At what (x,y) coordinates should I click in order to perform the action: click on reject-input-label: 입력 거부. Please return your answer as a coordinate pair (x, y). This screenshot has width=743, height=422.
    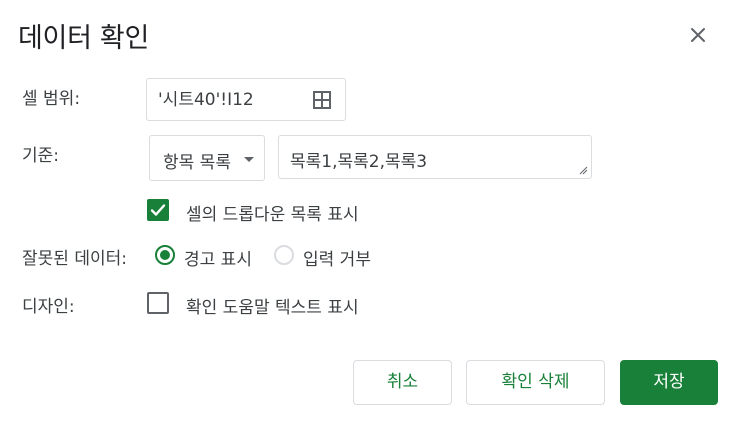
    Looking at the image, I should click on (337, 260).